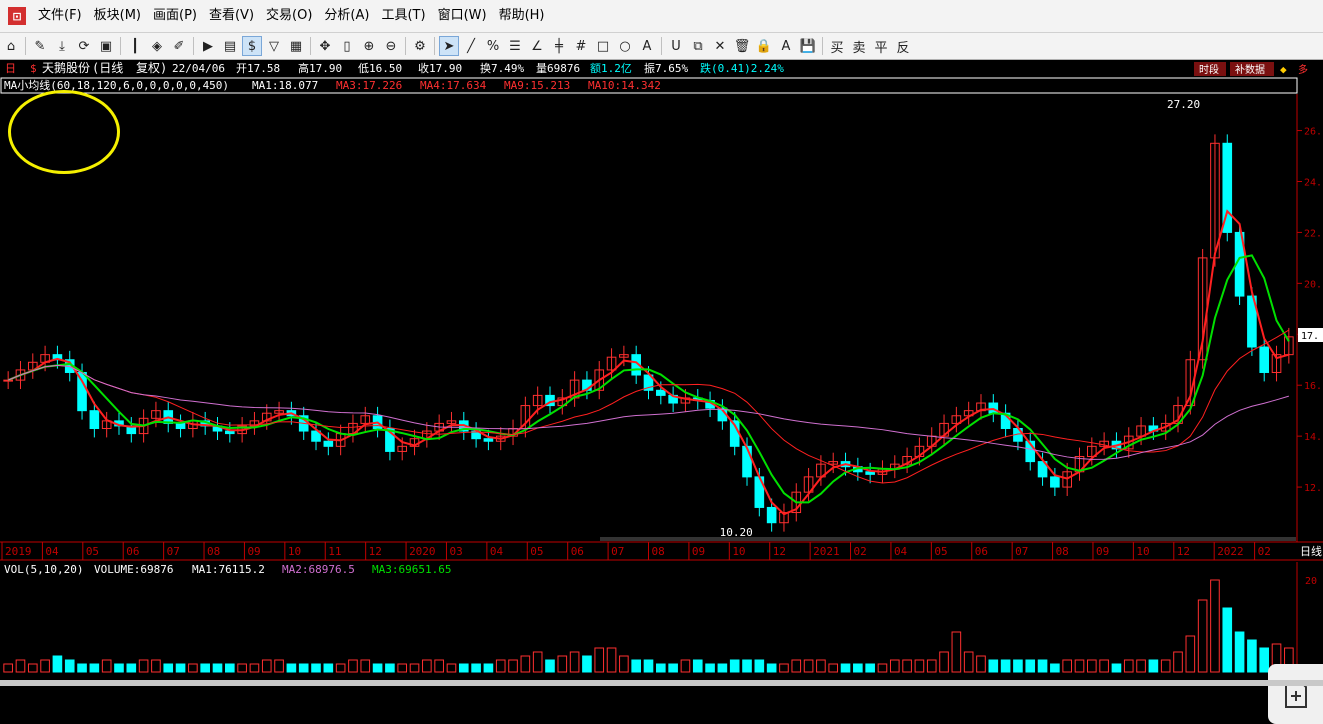 The image size is (1323, 724). Describe the element at coordinates (346, 16) in the screenshot. I see `menu-analysis: 分析(A)` at that location.